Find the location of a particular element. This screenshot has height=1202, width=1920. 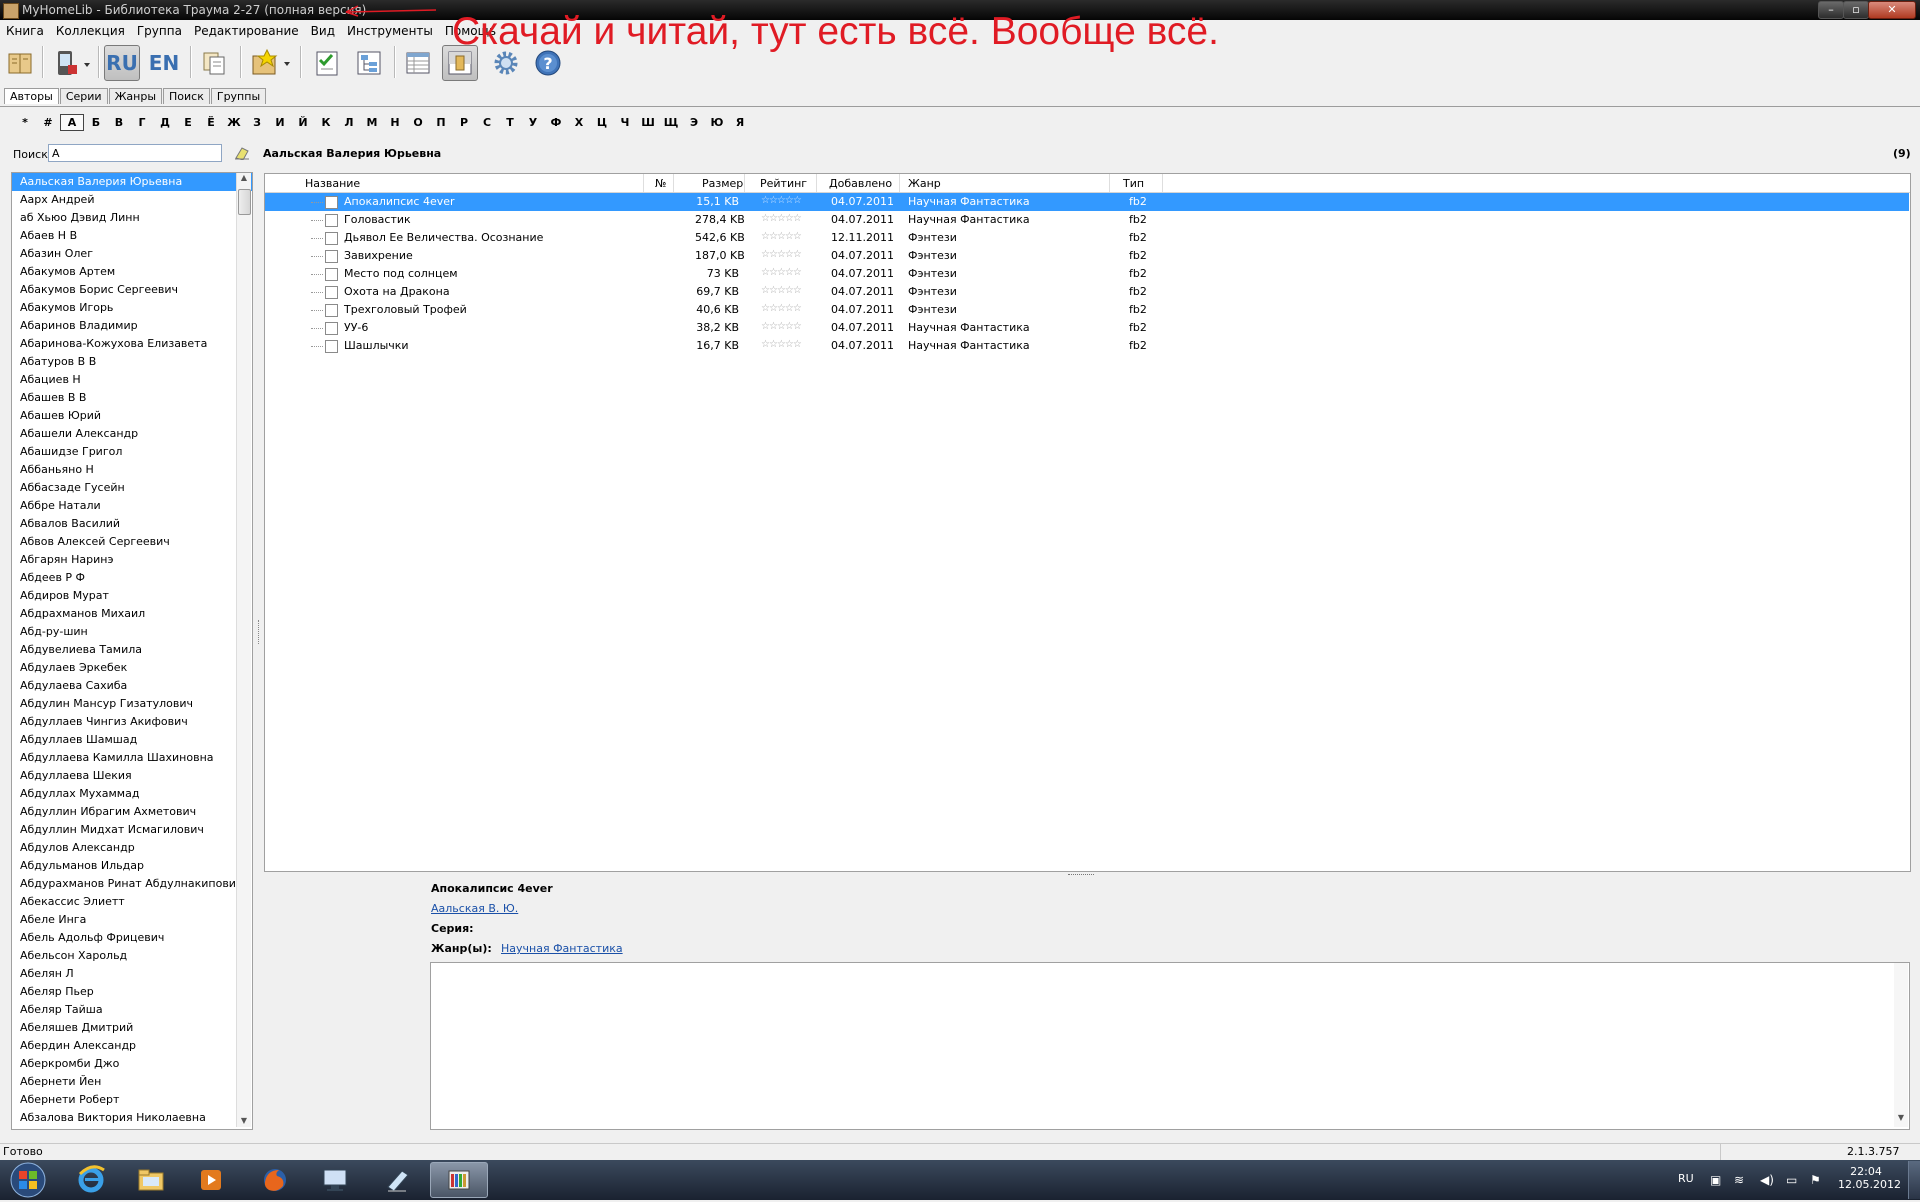

author-list-item: Абердин Александр is located at coordinates (132, 1046).